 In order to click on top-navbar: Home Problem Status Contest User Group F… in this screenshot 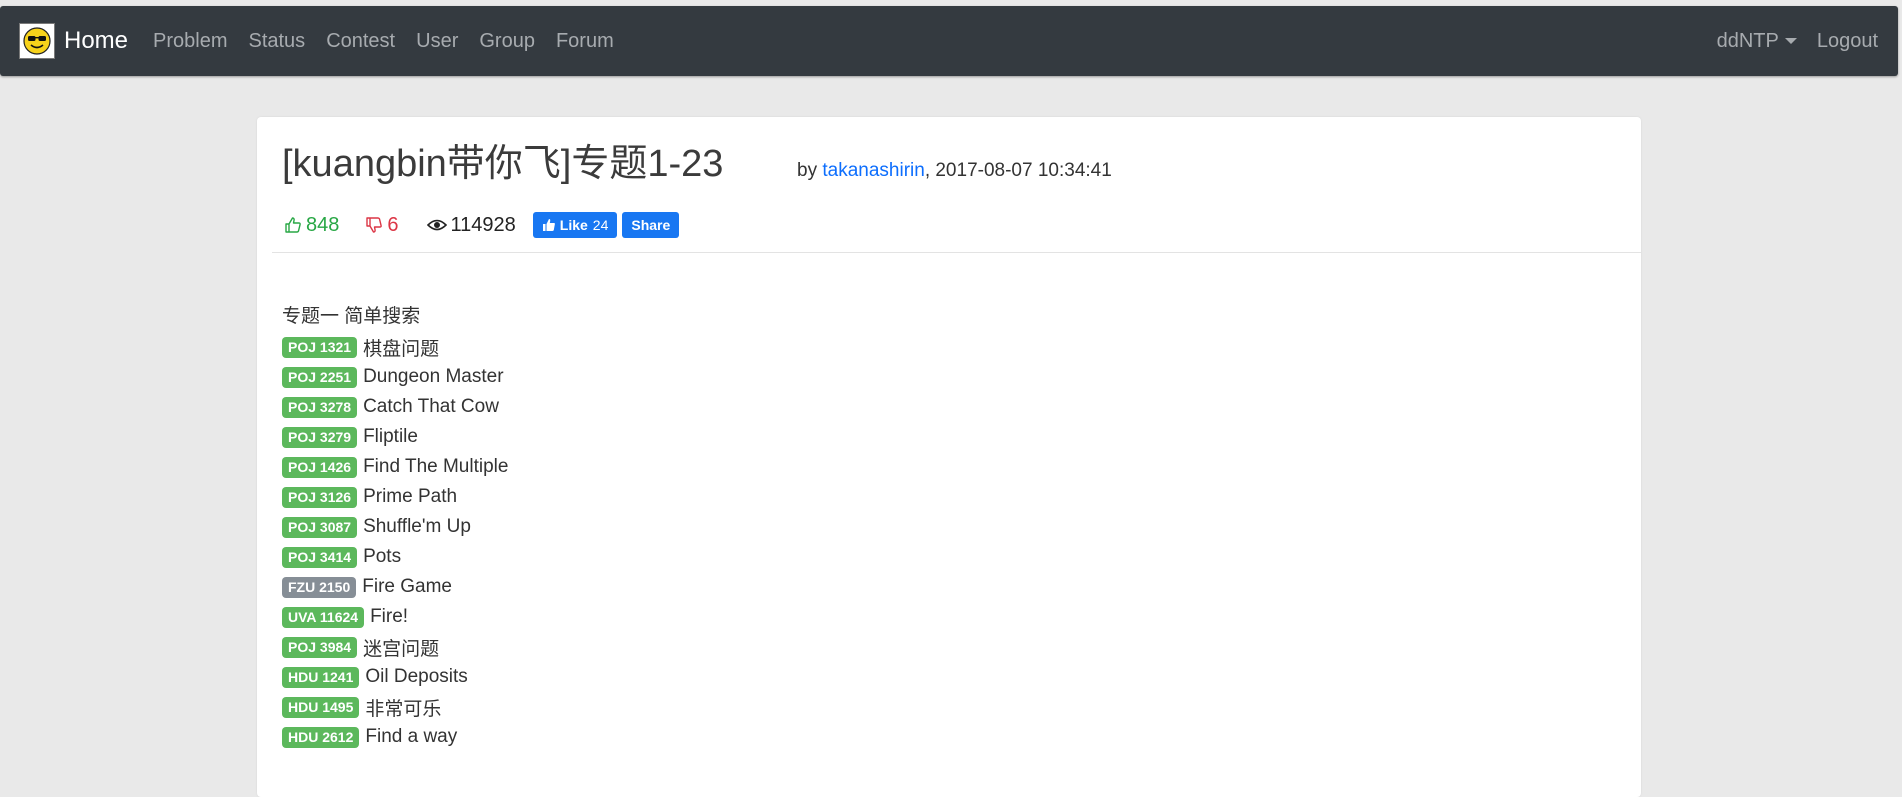, I will do `click(949, 41)`.